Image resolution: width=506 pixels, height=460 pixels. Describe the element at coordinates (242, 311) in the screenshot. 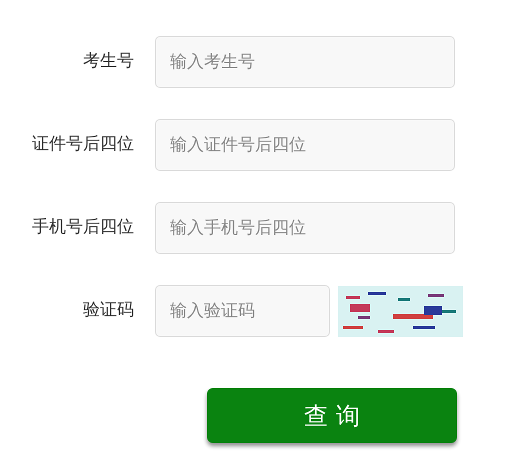

I see `captcha-field: 输入验证码` at that location.